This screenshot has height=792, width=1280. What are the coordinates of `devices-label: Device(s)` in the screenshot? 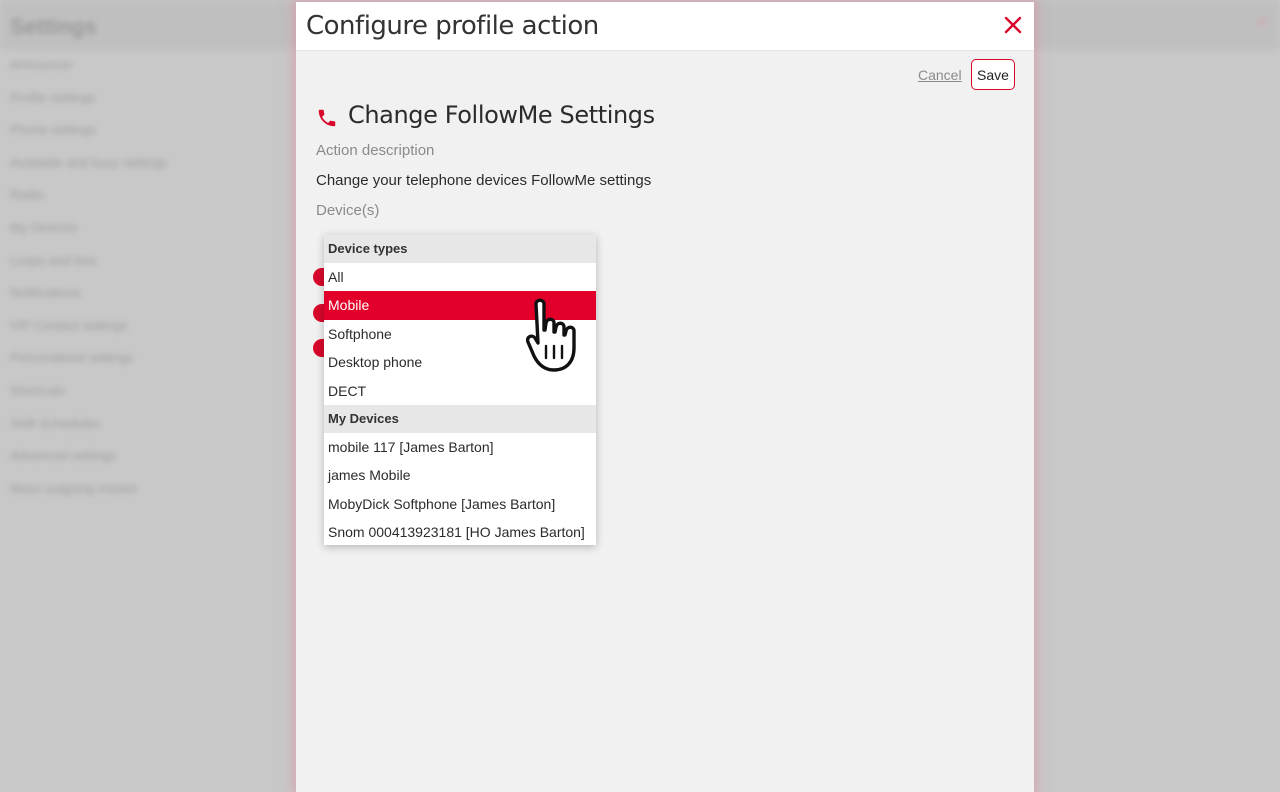 It's located at (348, 210).